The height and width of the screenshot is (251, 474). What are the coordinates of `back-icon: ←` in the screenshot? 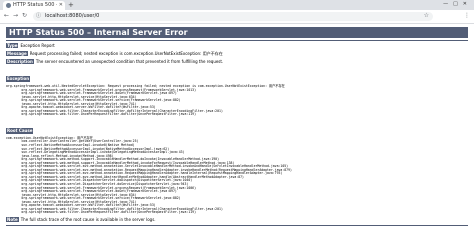 It's located at (6, 16).